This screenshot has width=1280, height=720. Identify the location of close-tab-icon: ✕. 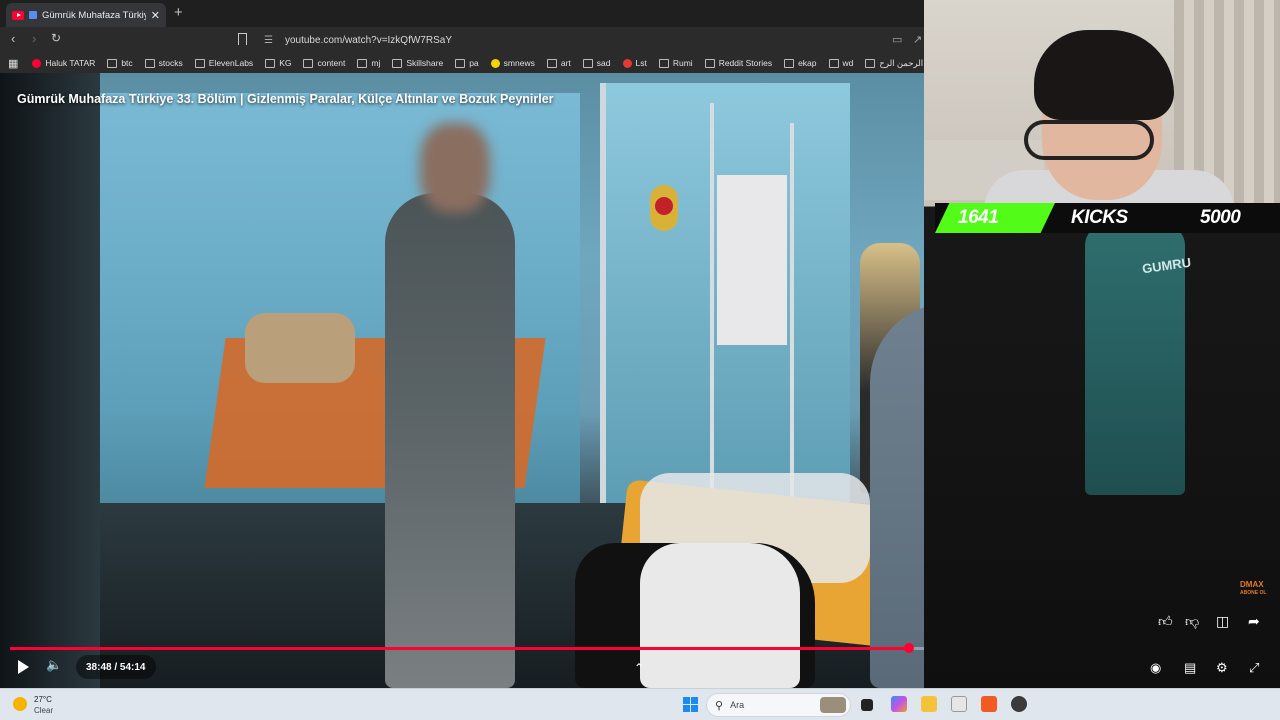
(155, 15).